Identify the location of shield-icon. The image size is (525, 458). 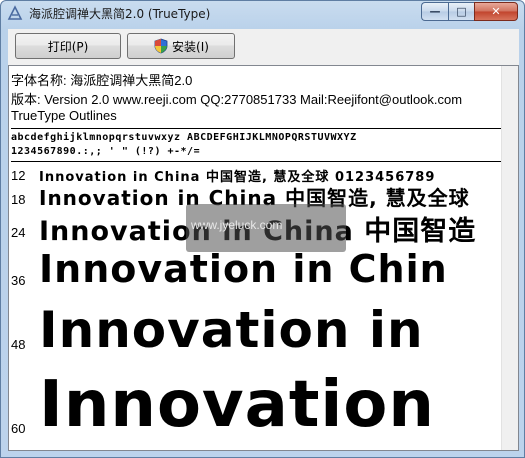
(161, 46).